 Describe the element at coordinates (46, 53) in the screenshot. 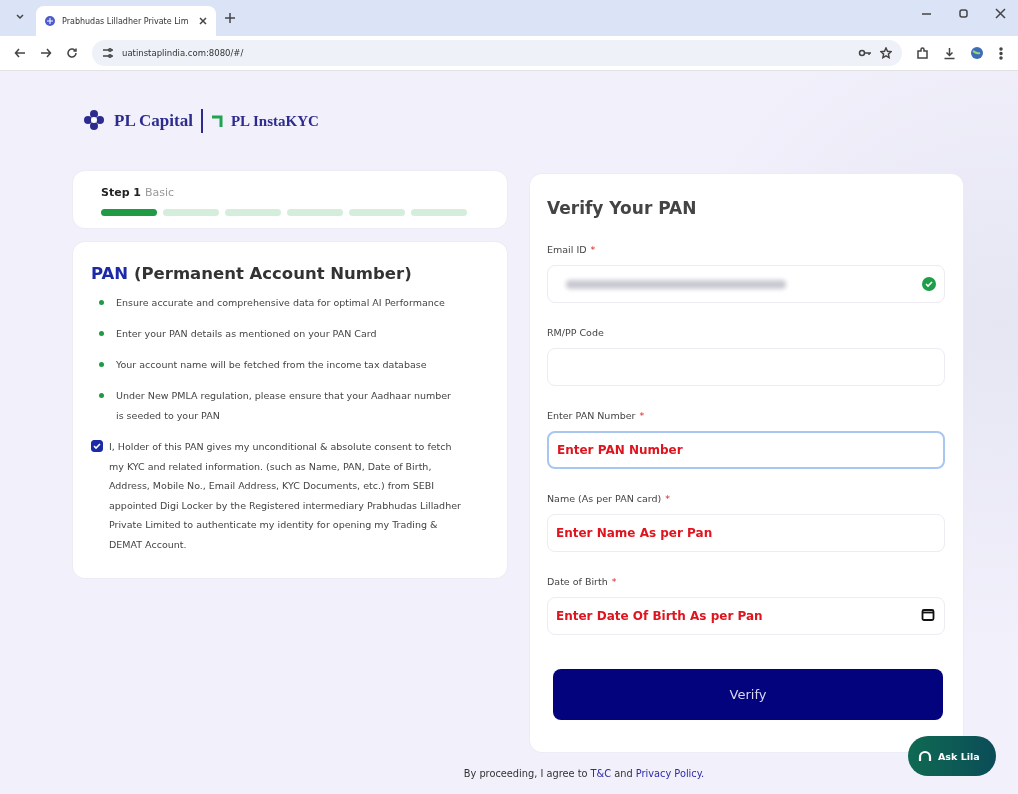

I see `forward-icon` at that location.